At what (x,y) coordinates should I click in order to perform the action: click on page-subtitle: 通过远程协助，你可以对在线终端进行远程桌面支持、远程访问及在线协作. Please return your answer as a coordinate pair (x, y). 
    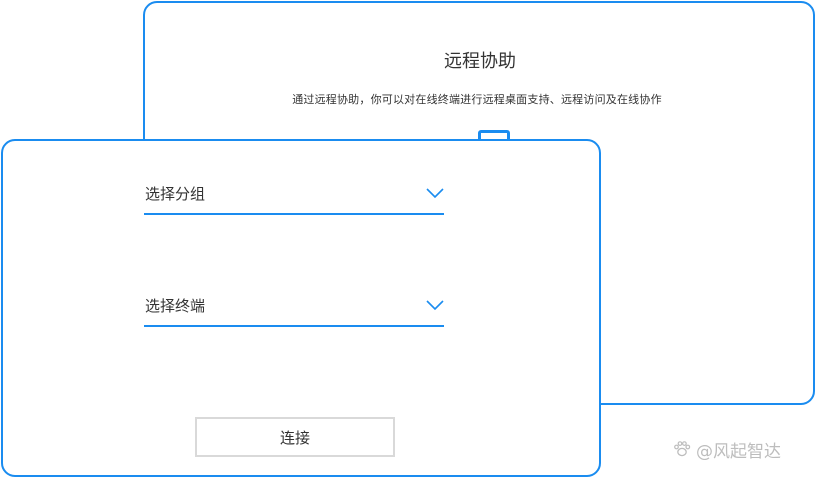
    Looking at the image, I should click on (477, 99).